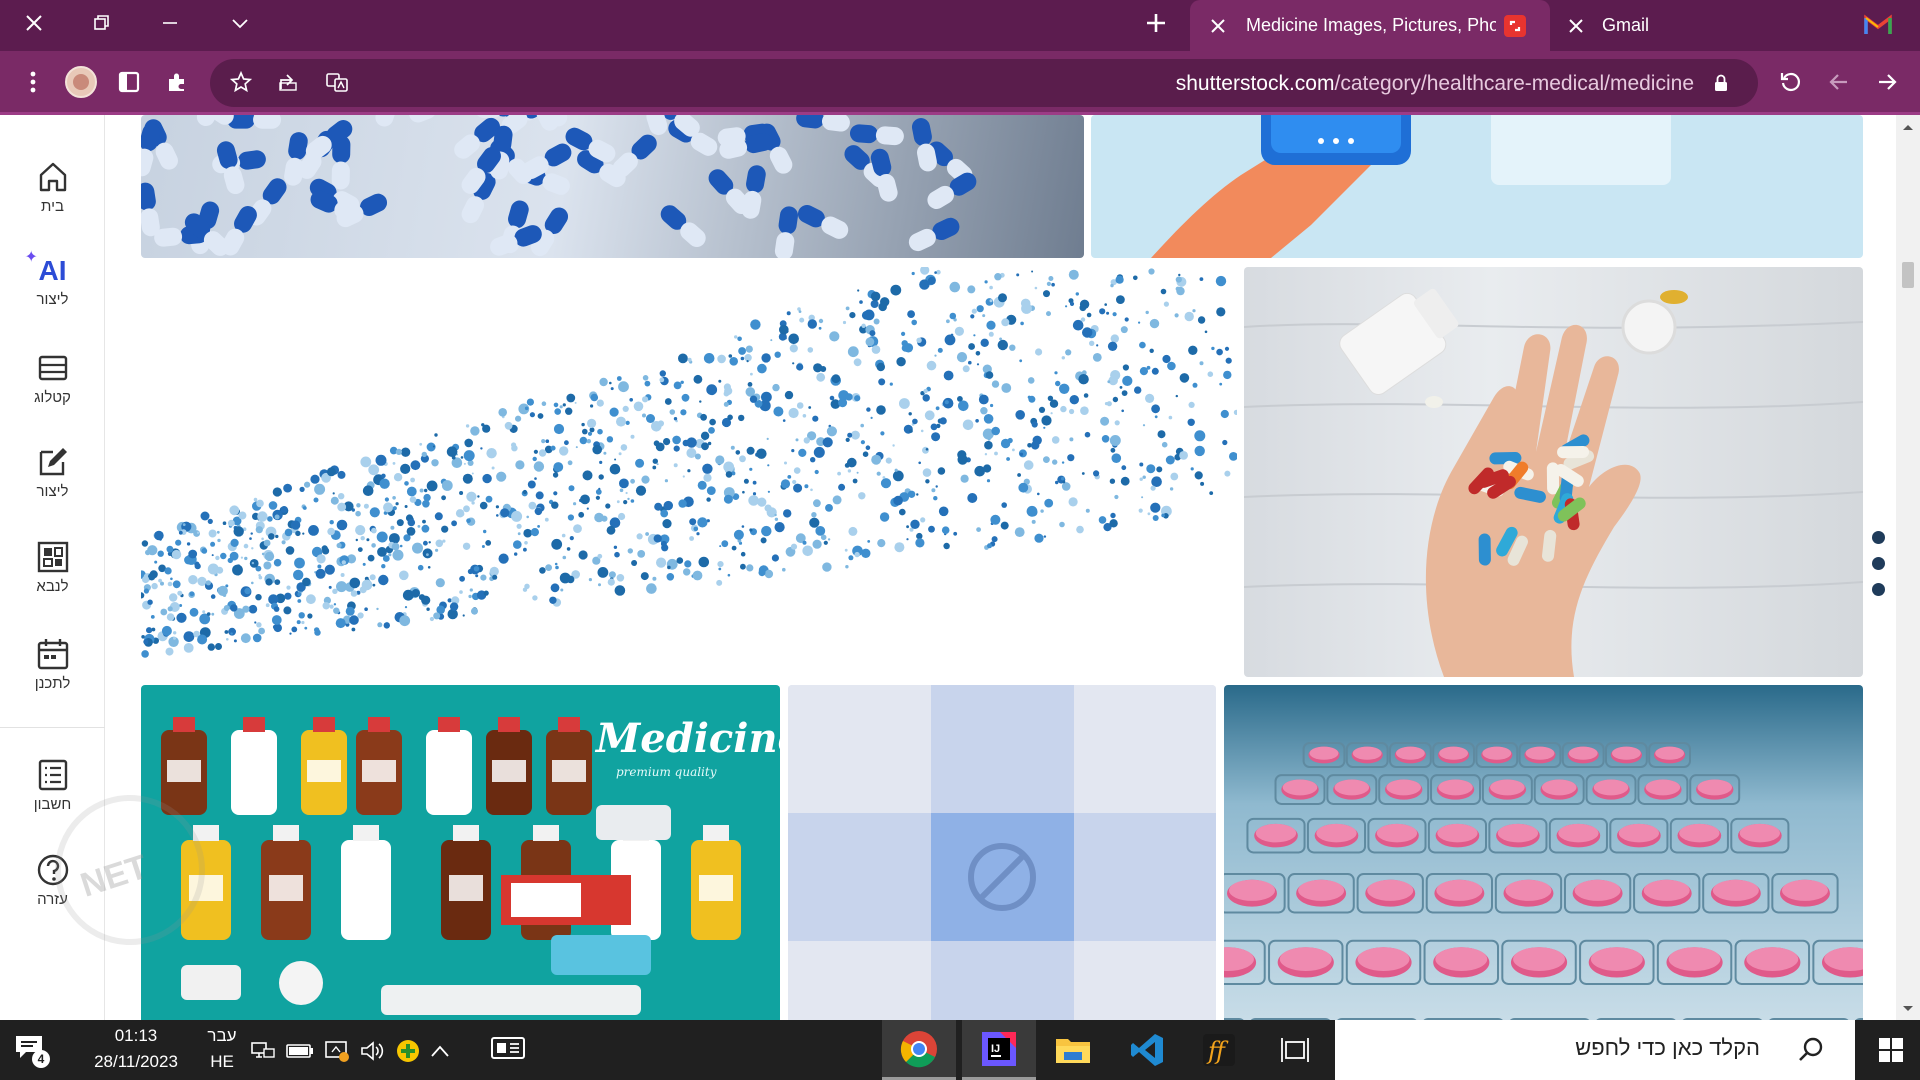 Image resolution: width=1920 pixels, height=1080 pixels. What do you see at coordinates (52, 187) in the screenshot?
I see `sidebar-item-home: בית` at bounding box center [52, 187].